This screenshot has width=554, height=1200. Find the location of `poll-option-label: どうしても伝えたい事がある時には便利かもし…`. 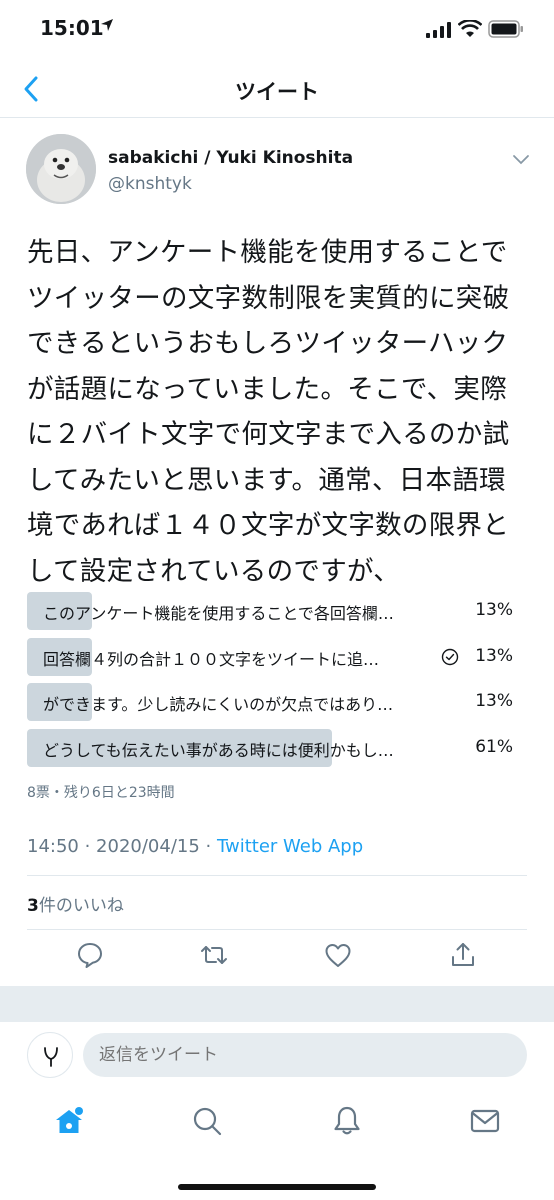

poll-option-label: どうしても伝えたい事がある時には便利かもし… is located at coordinates (218, 750).